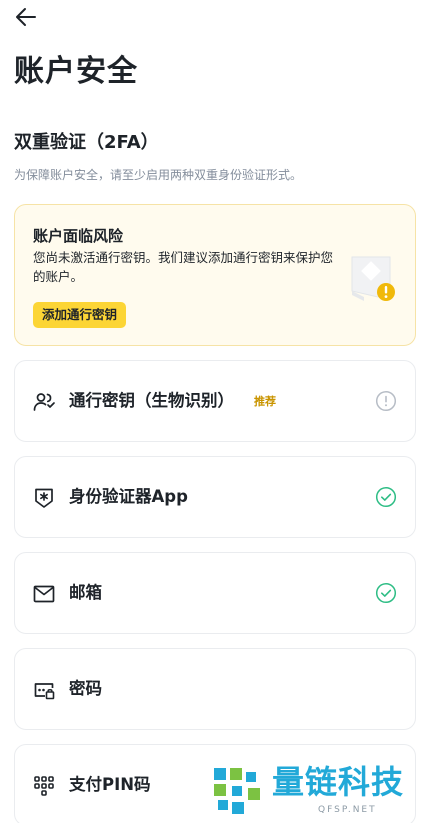 This screenshot has height=823, width=431. What do you see at coordinates (80, 315) in the screenshot?
I see `add-passkey-button: 添加通行密钥` at bounding box center [80, 315].